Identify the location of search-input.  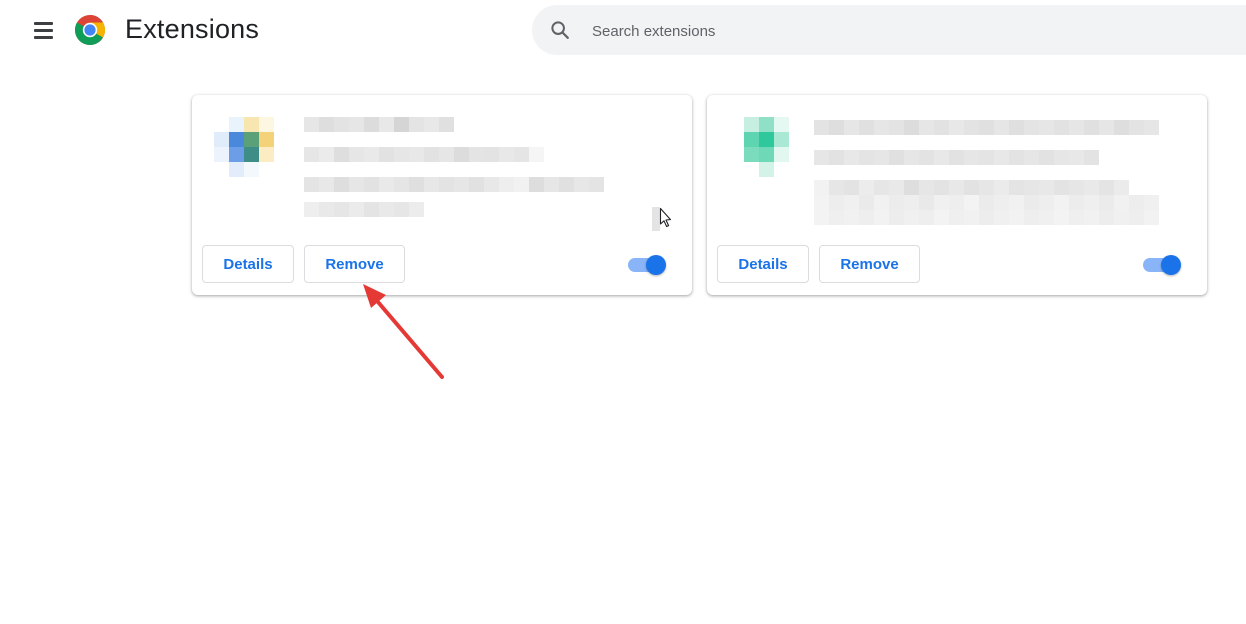
(892, 31).